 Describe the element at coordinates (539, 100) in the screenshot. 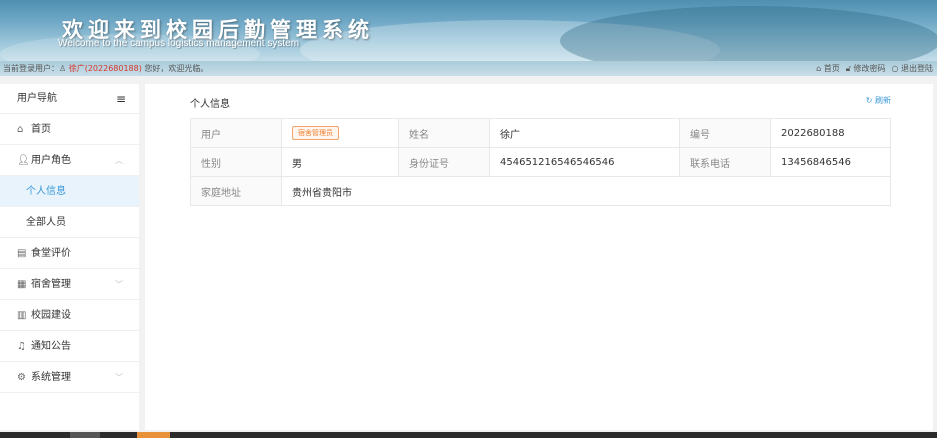

I see `panel-header: 个人信息 ↻ 刷新` at that location.